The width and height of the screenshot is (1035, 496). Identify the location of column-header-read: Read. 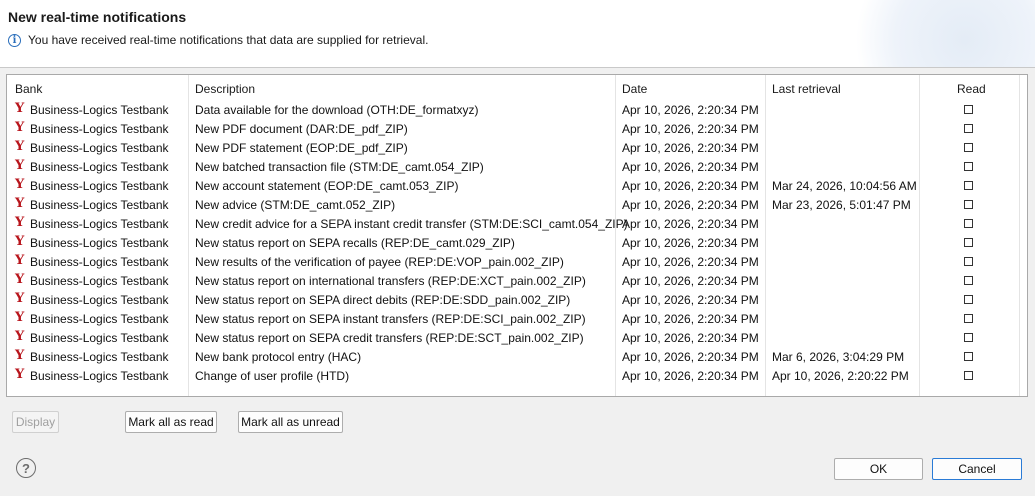
(971, 89).